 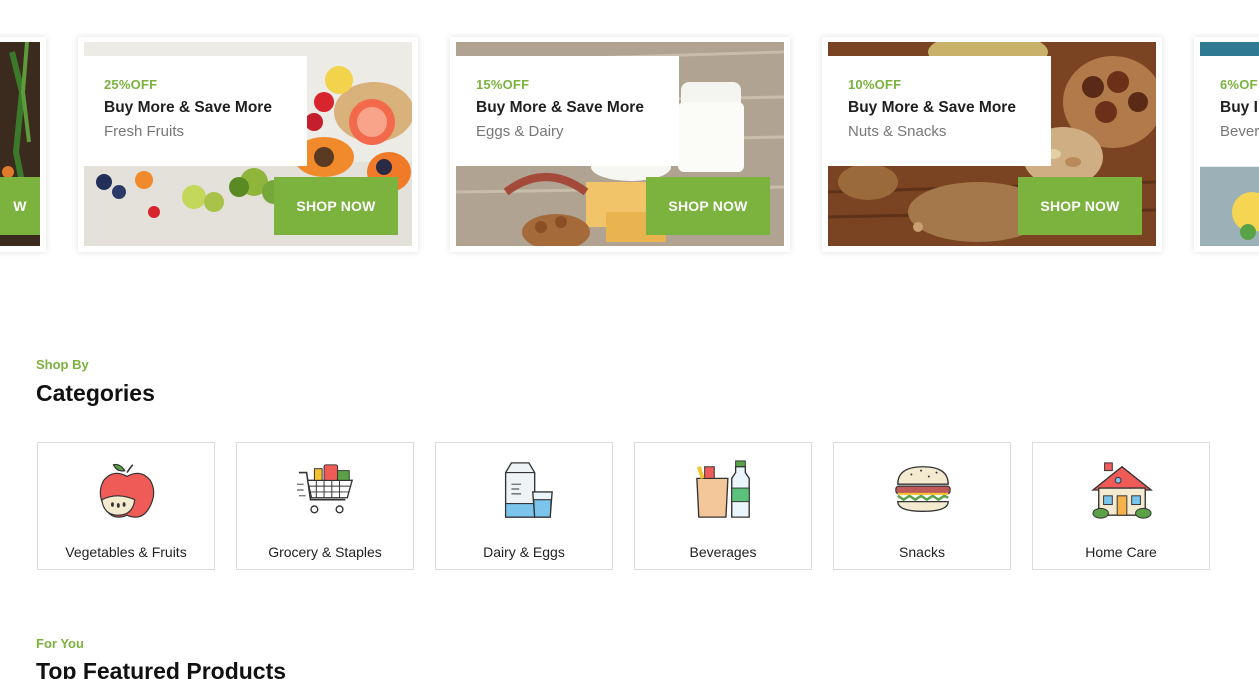 I want to click on category-vegetables-fruits: Vegetables & Fruits, so click(x=126, y=506).